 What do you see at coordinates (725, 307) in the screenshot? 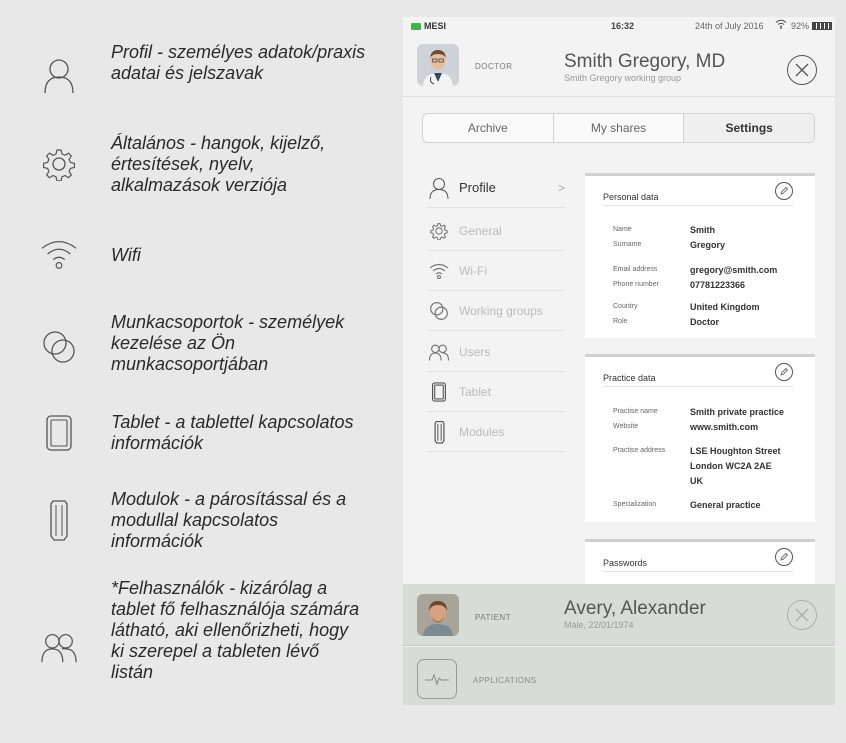
I see `field-value: United Kingdom` at bounding box center [725, 307].